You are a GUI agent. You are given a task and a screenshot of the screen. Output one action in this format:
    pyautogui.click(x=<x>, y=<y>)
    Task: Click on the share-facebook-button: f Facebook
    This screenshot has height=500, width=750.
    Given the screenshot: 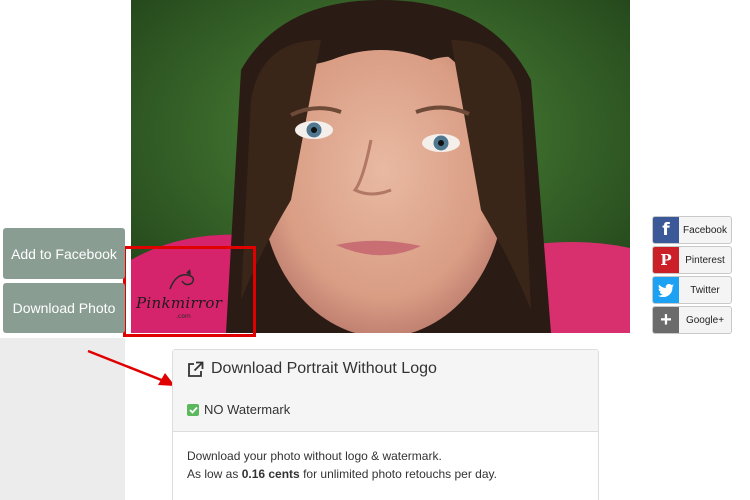 What is the action you would take?
    pyautogui.click(x=692, y=230)
    